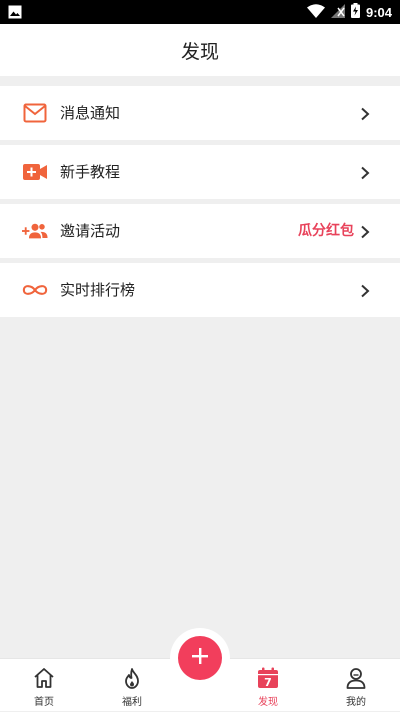 Image resolution: width=400 pixels, height=712 pixels. What do you see at coordinates (200, 12) in the screenshot?
I see `status-bar: 9:04` at bounding box center [200, 12].